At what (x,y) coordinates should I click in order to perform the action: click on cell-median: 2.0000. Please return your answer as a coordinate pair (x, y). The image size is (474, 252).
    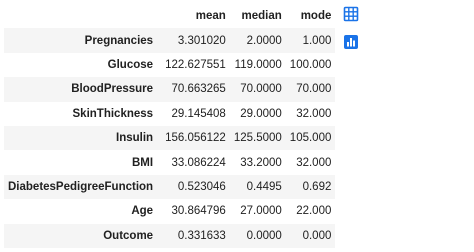
    Looking at the image, I should click on (264, 40).